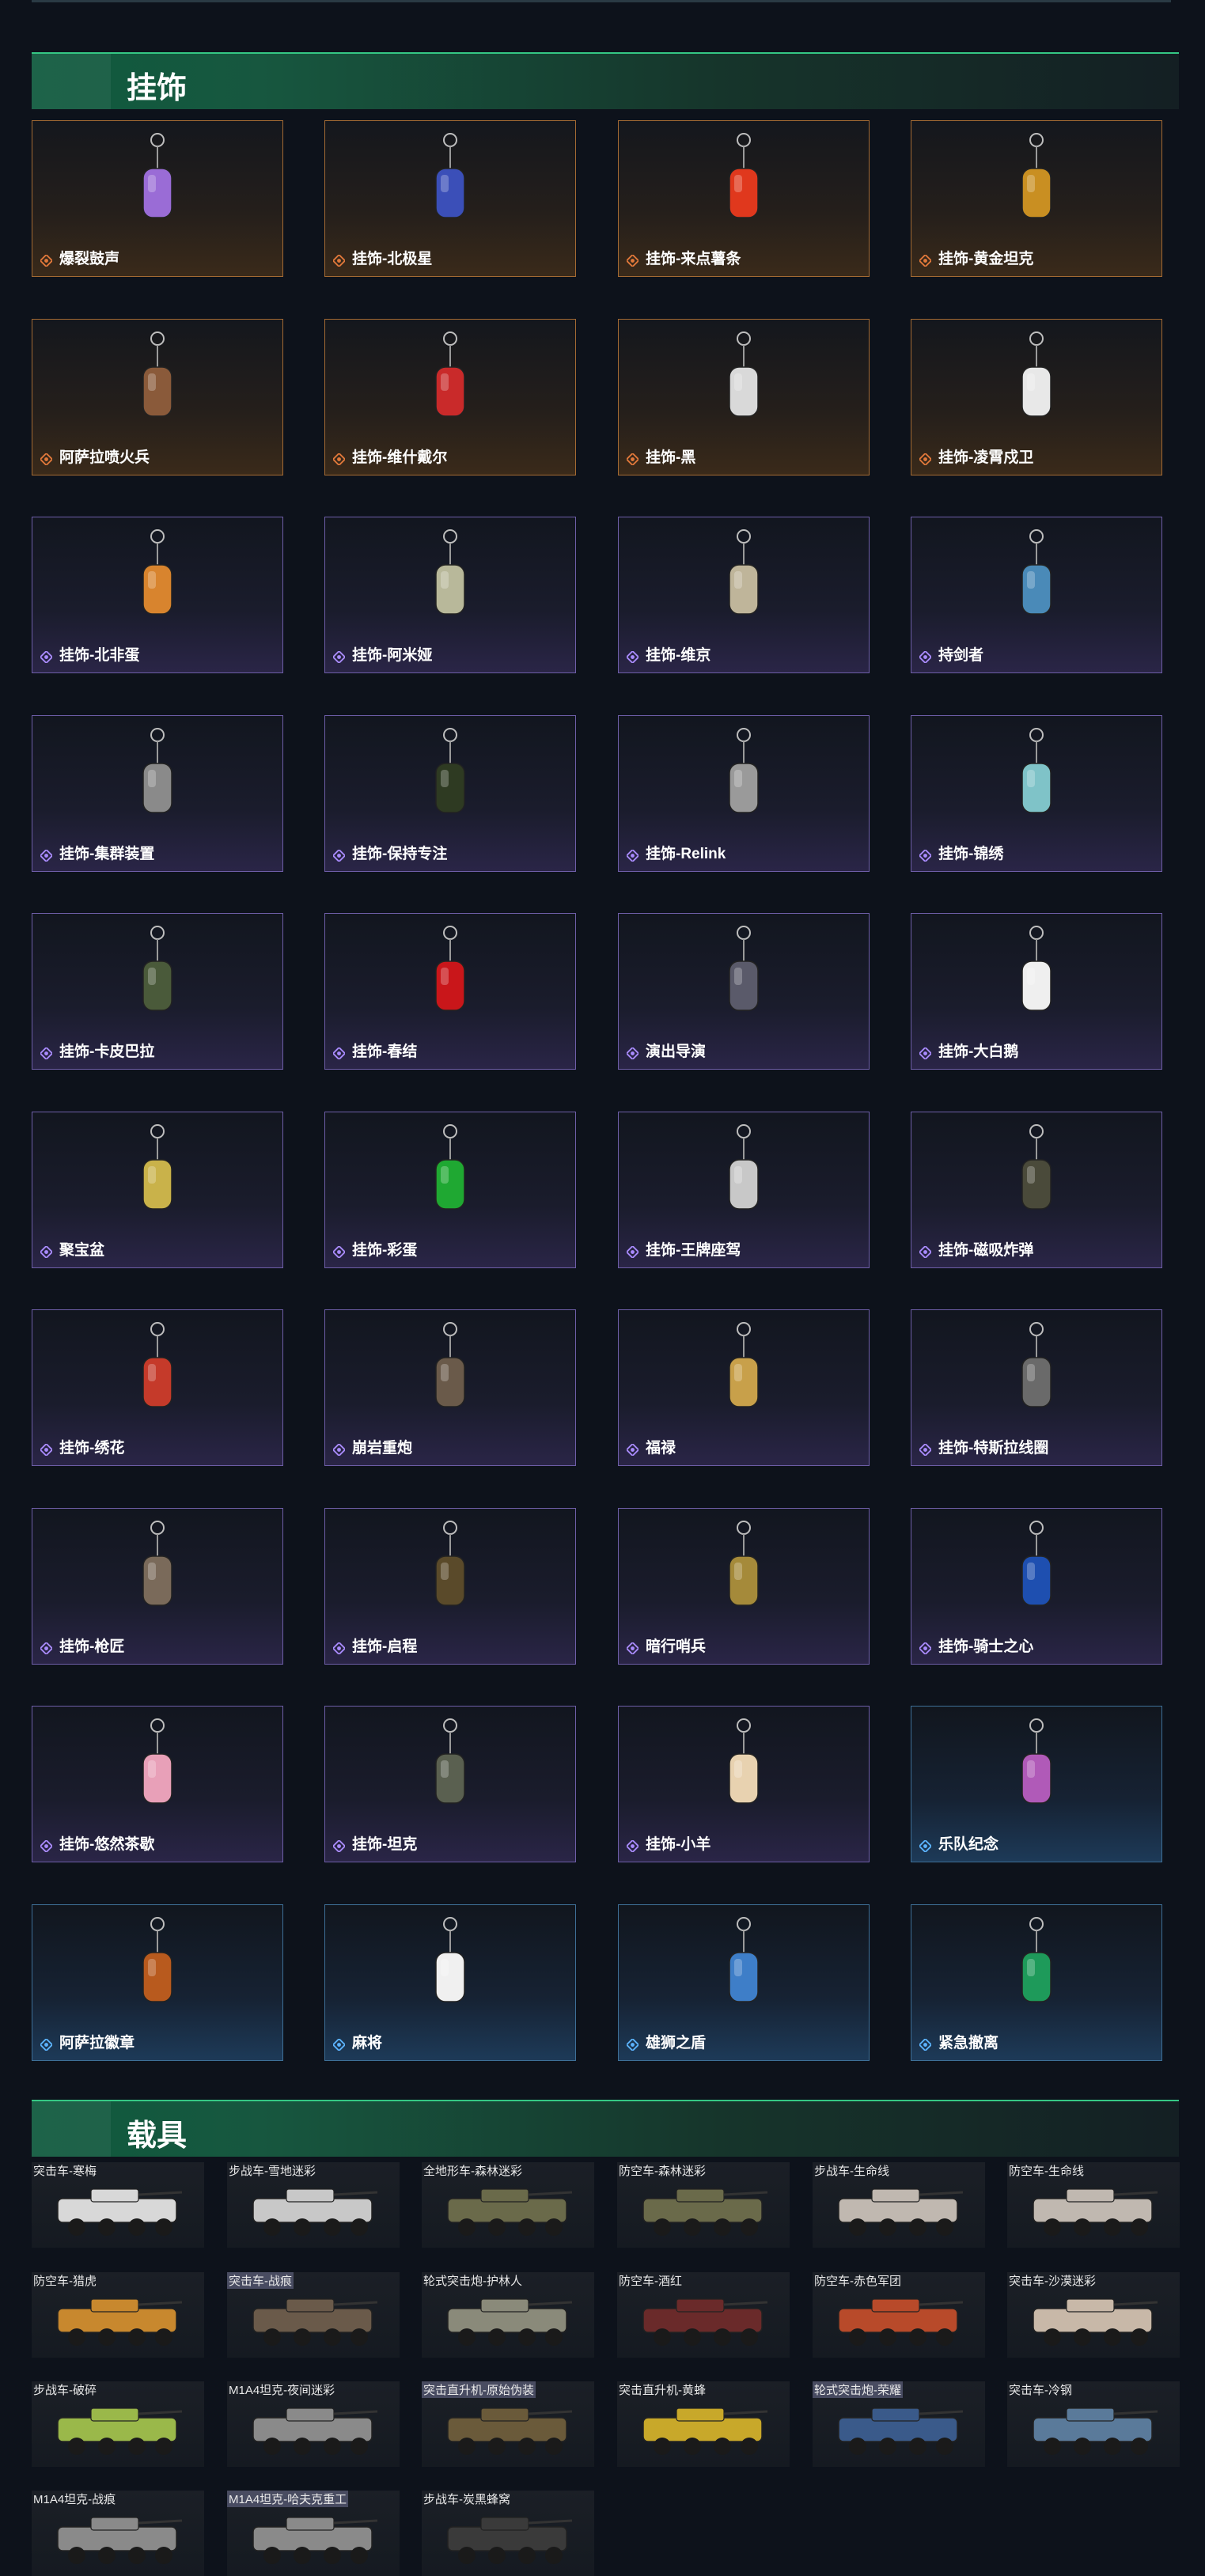 The width and height of the screenshot is (1205, 2576). Describe the element at coordinates (157, 1761) in the screenshot. I see `cake-charm-icon` at that location.